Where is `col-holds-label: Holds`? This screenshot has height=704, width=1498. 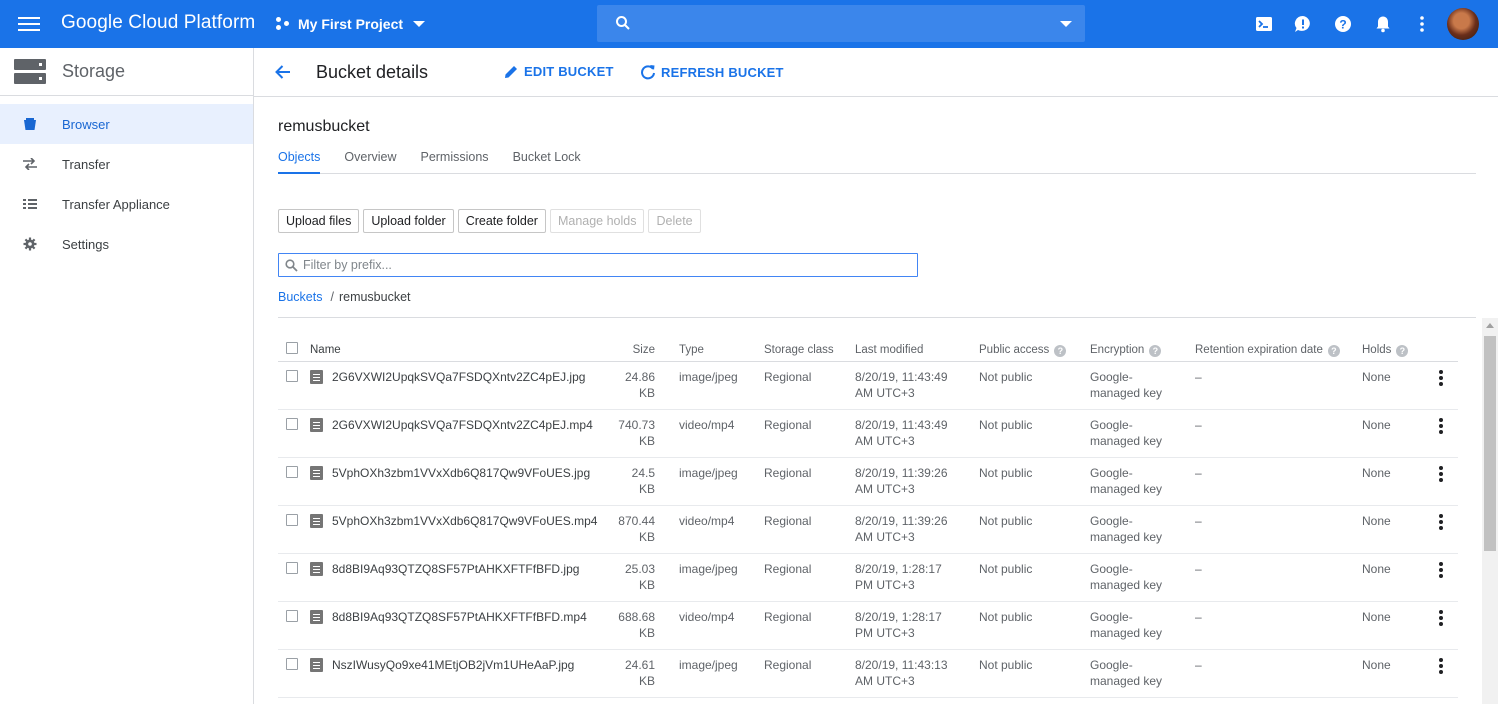 col-holds-label: Holds is located at coordinates (1376, 350).